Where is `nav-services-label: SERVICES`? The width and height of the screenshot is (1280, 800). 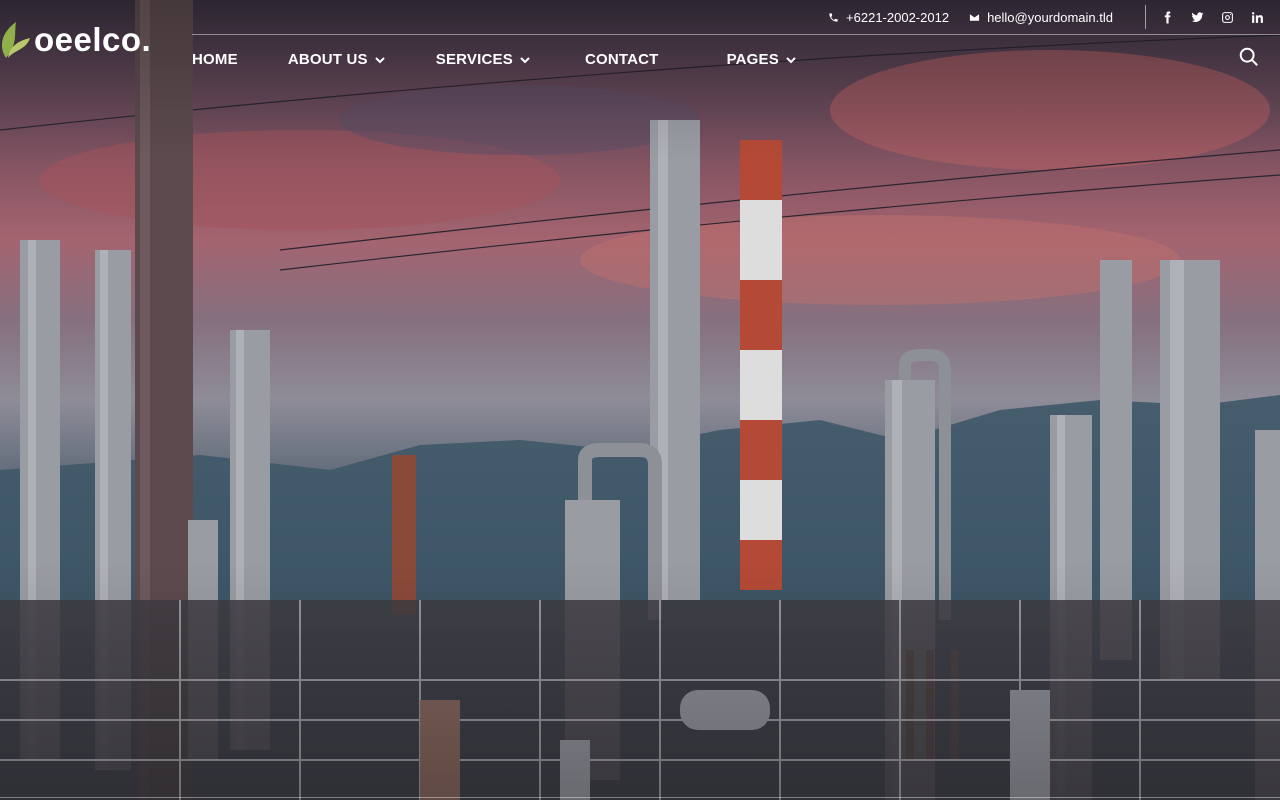
nav-services-label: SERVICES is located at coordinates (474, 59).